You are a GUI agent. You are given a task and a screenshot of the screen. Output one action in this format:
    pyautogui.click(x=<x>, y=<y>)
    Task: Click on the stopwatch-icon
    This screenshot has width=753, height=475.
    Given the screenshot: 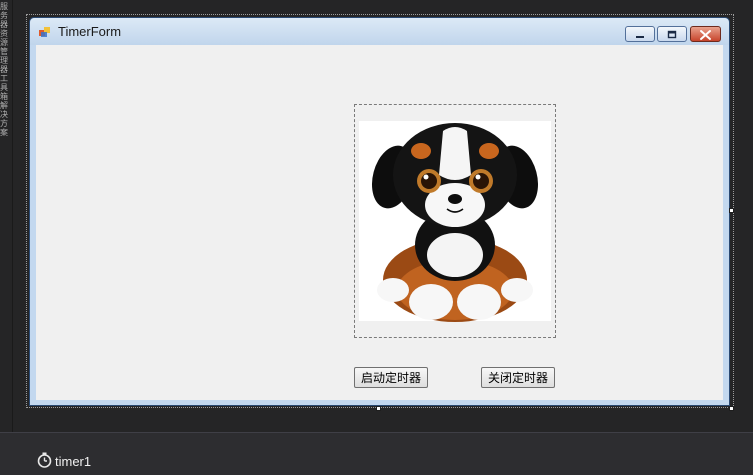 What is the action you would take?
    pyautogui.click(x=44, y=460)
    